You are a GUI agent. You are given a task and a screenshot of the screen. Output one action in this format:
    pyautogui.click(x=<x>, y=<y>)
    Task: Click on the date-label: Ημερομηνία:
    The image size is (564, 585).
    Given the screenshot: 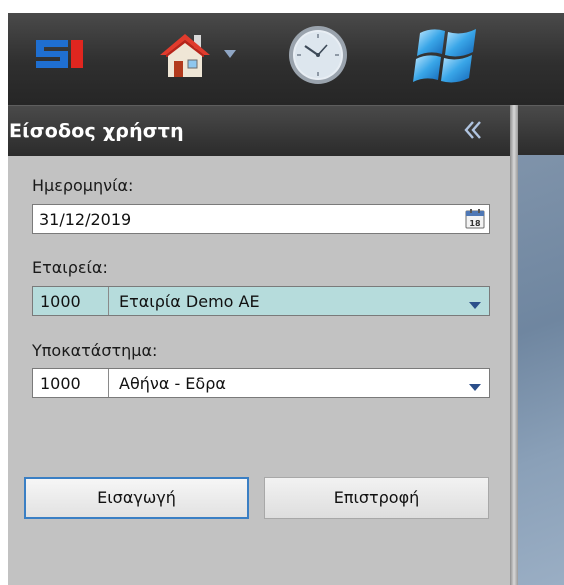 What is the action you would take?
    pyautogui.click(x=83, y=185)
    